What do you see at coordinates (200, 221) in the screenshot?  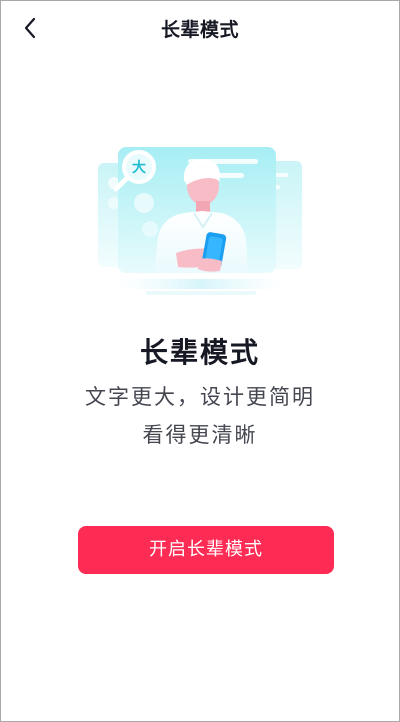 I see `elder-mode-illustration: 大` at bounding box center [200, 221].